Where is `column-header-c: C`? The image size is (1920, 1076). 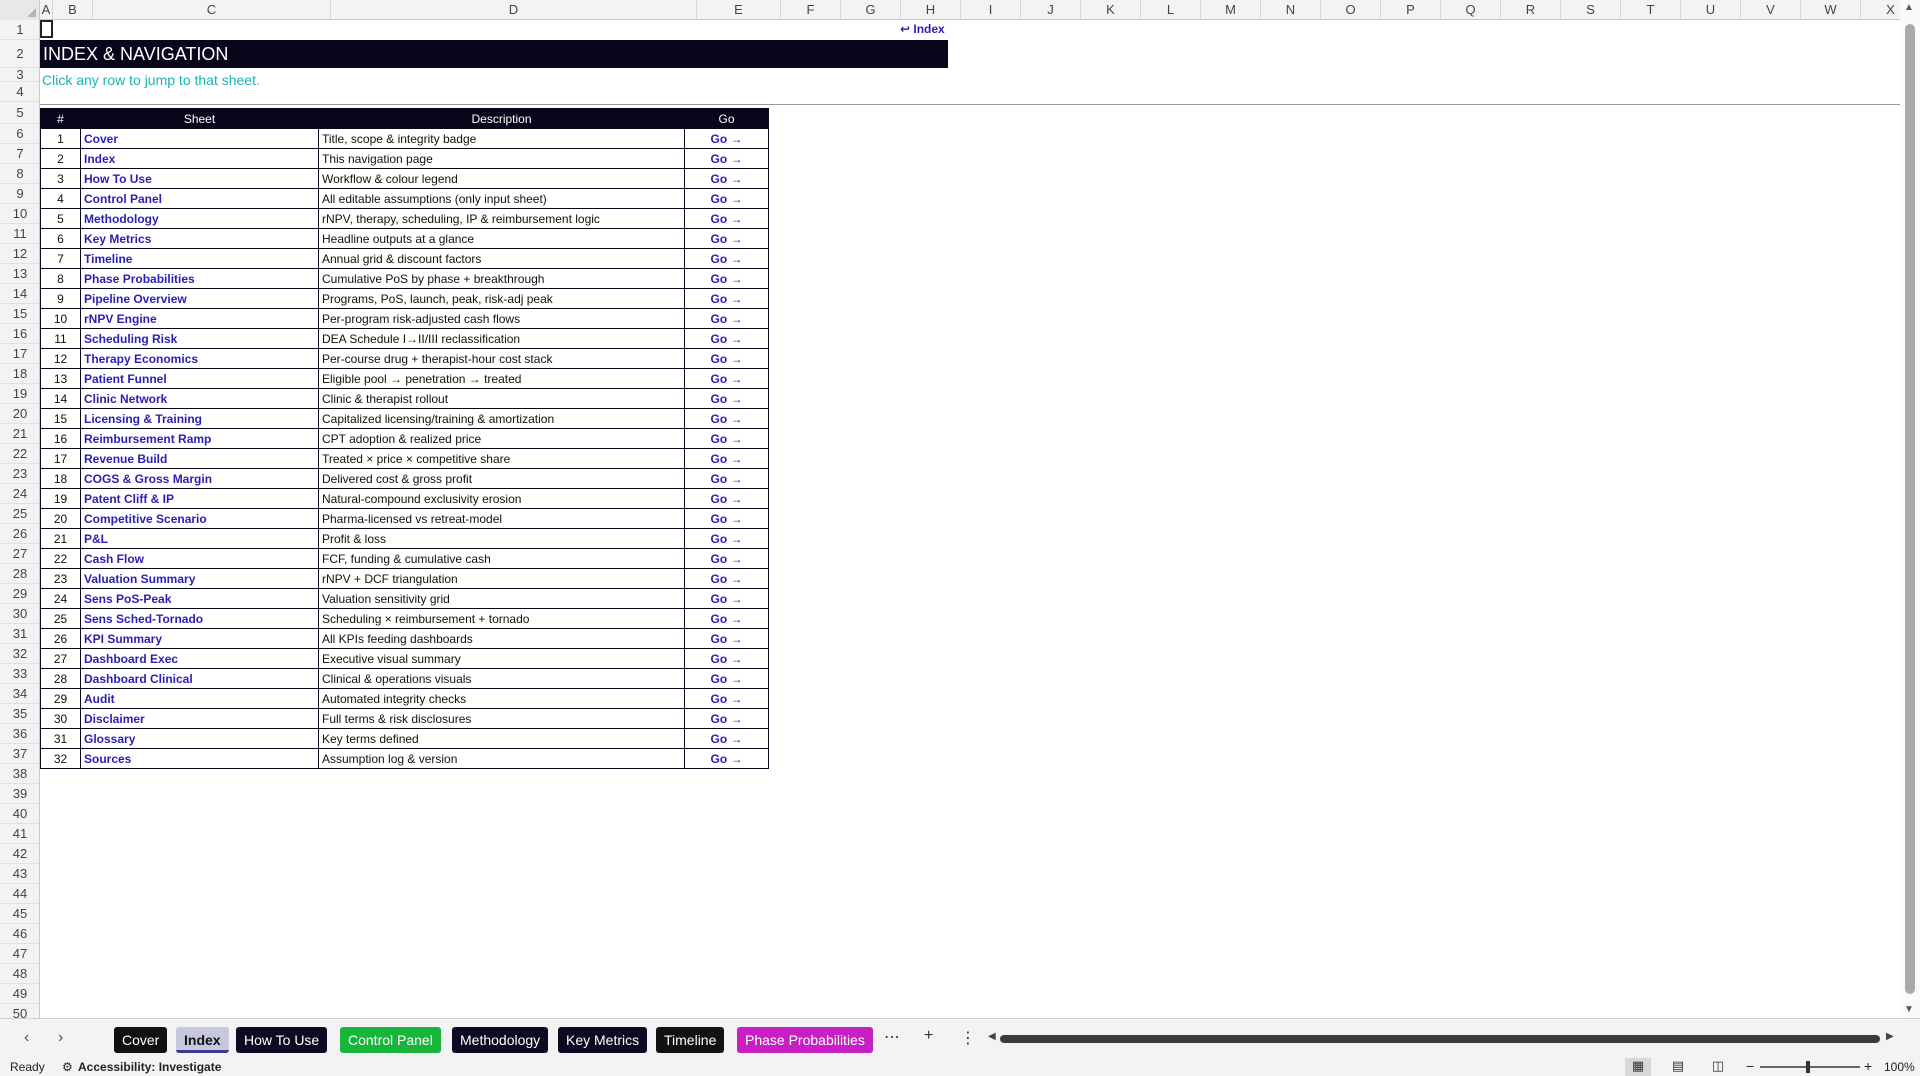 column-header-c: C is located at coordinates (212, 10).